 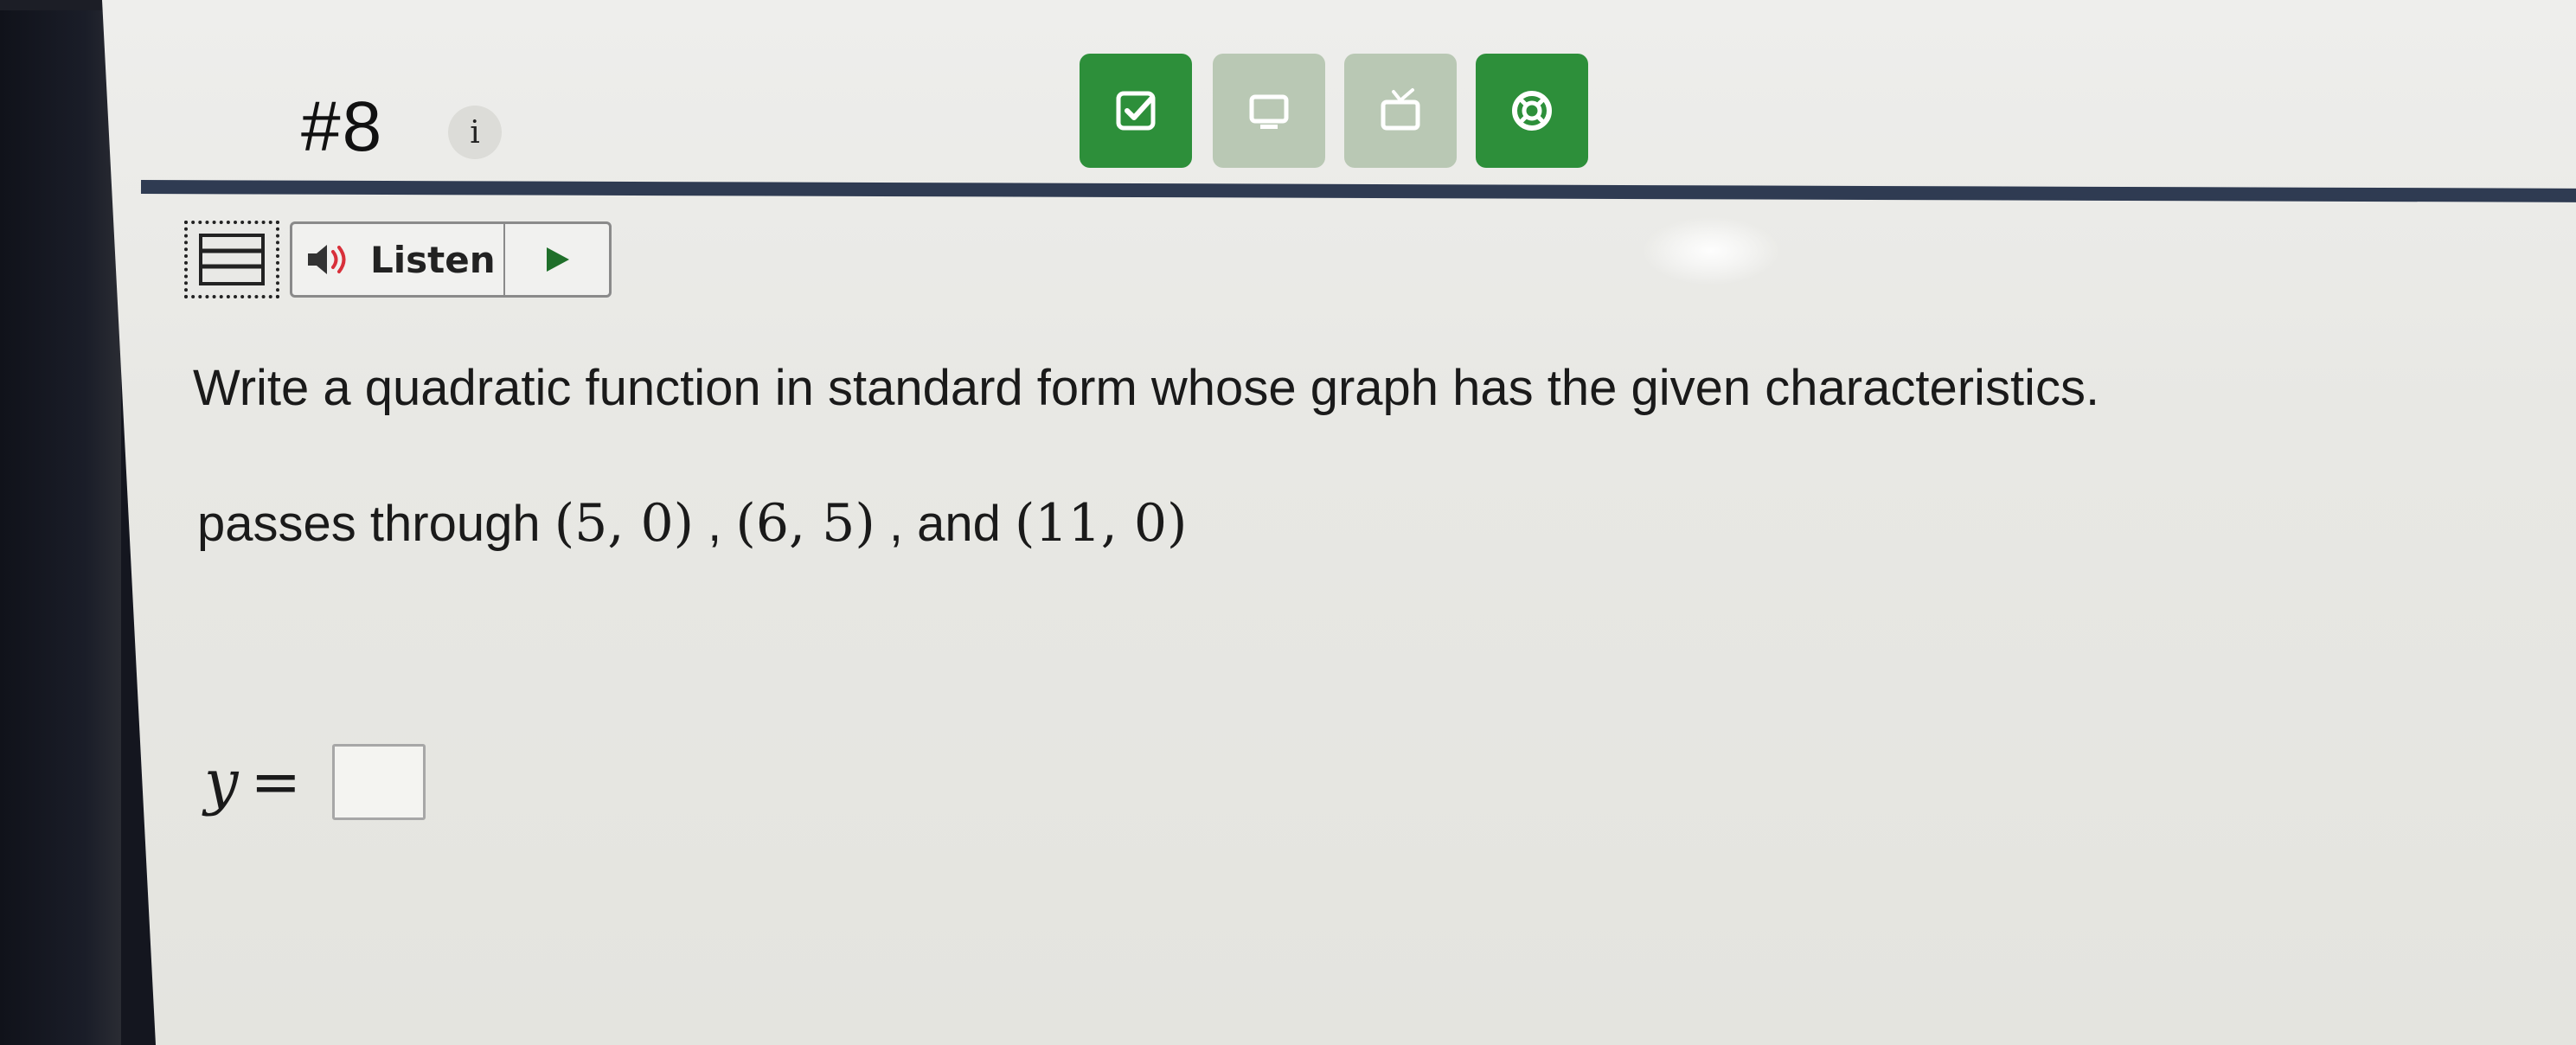 I want to click on problem-number: #8, so click(x=342, y=126).